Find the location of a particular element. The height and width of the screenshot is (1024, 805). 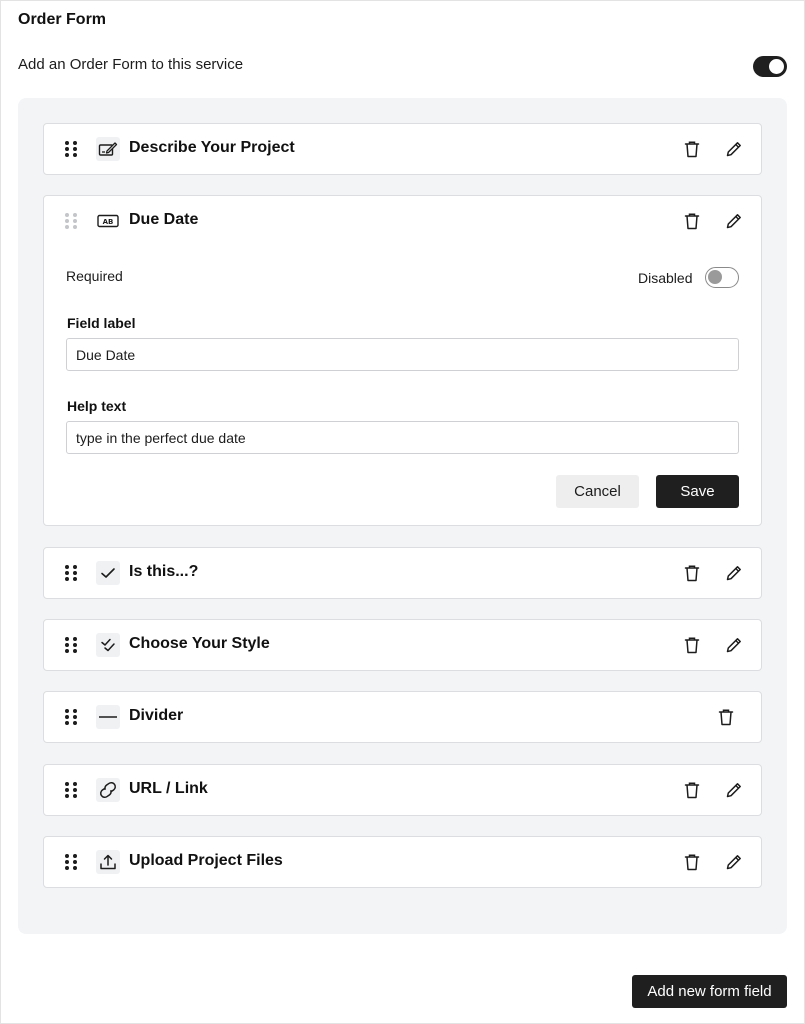

edit-box-icon is located at coordinates (108, 149).